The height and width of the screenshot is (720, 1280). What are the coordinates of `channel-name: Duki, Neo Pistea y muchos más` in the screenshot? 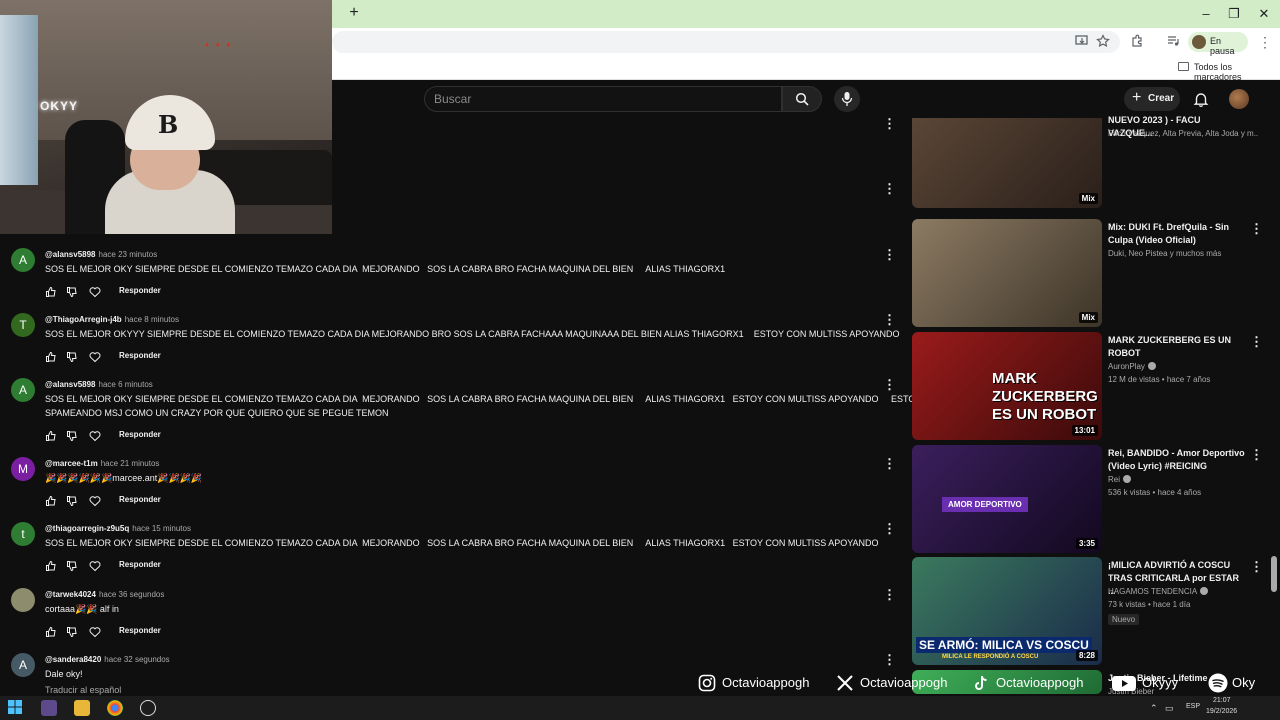 It's located at (1183, 253).